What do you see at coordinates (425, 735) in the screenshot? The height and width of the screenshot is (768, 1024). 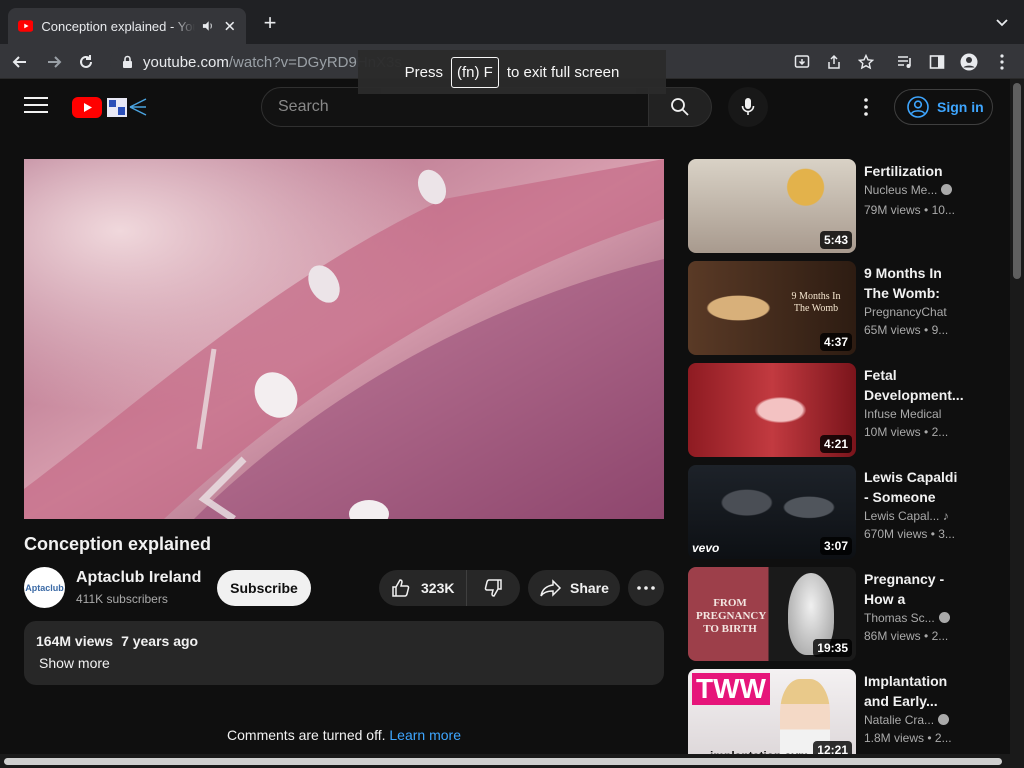 I see `learn-more-link: Learn more` at bounding box center [425, 735].